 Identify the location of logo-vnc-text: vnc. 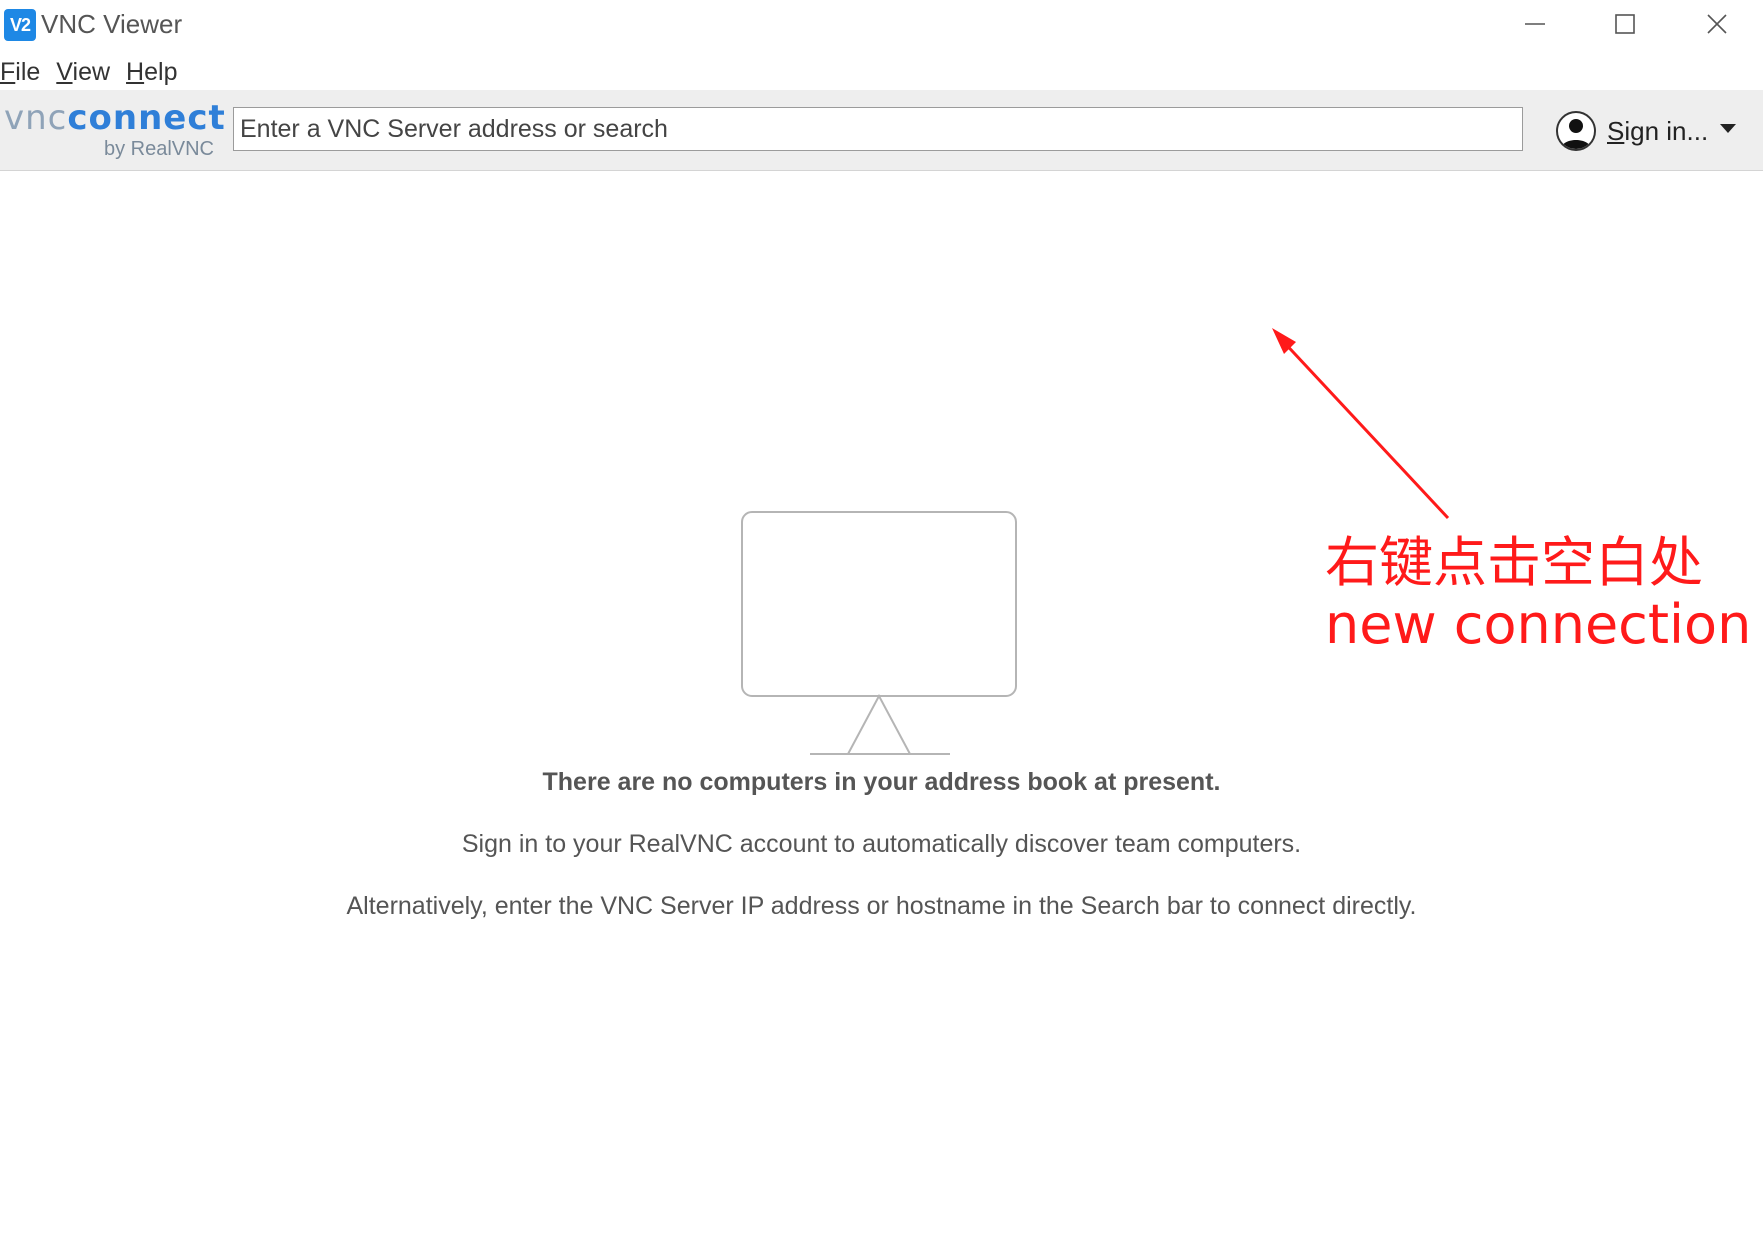
(36, 118).